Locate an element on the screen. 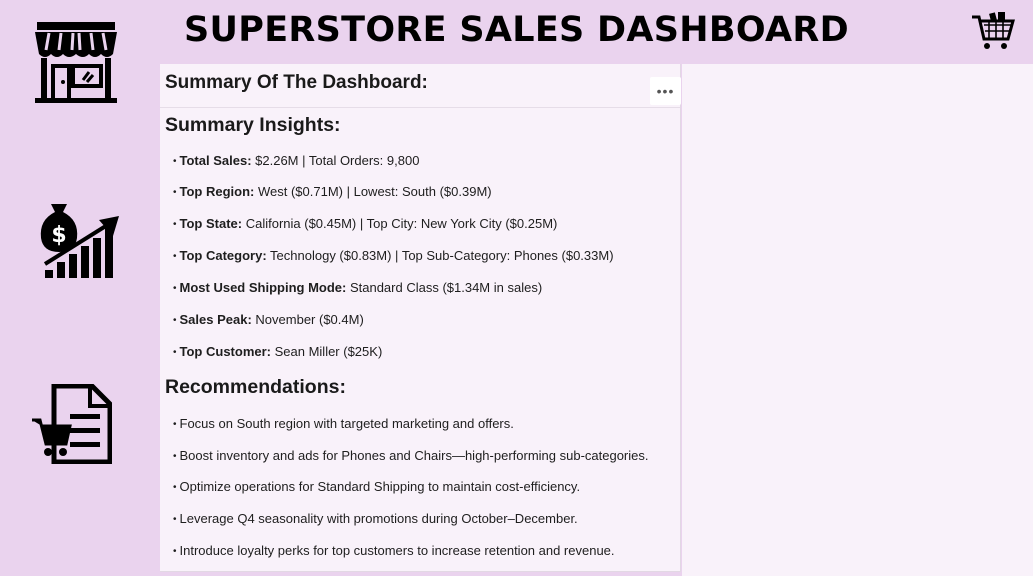  card-title: Summary Of The Dashboard: is located at coordinates (296, 82).